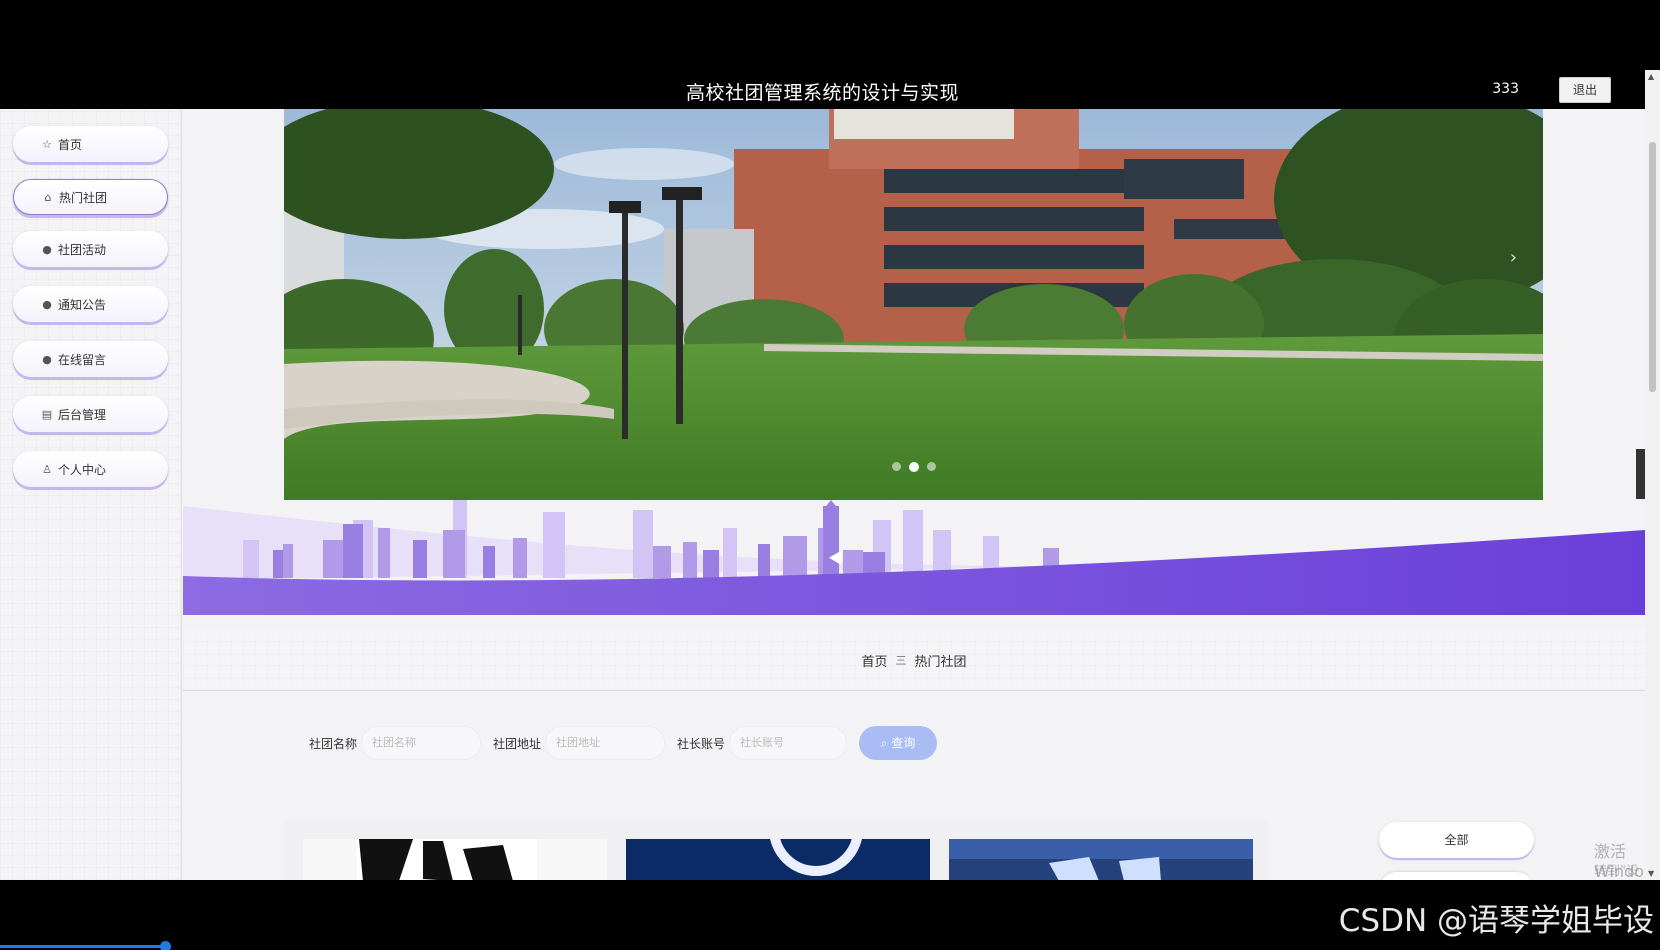  I want to click on search-icon: ⌕, so click(884, 743).